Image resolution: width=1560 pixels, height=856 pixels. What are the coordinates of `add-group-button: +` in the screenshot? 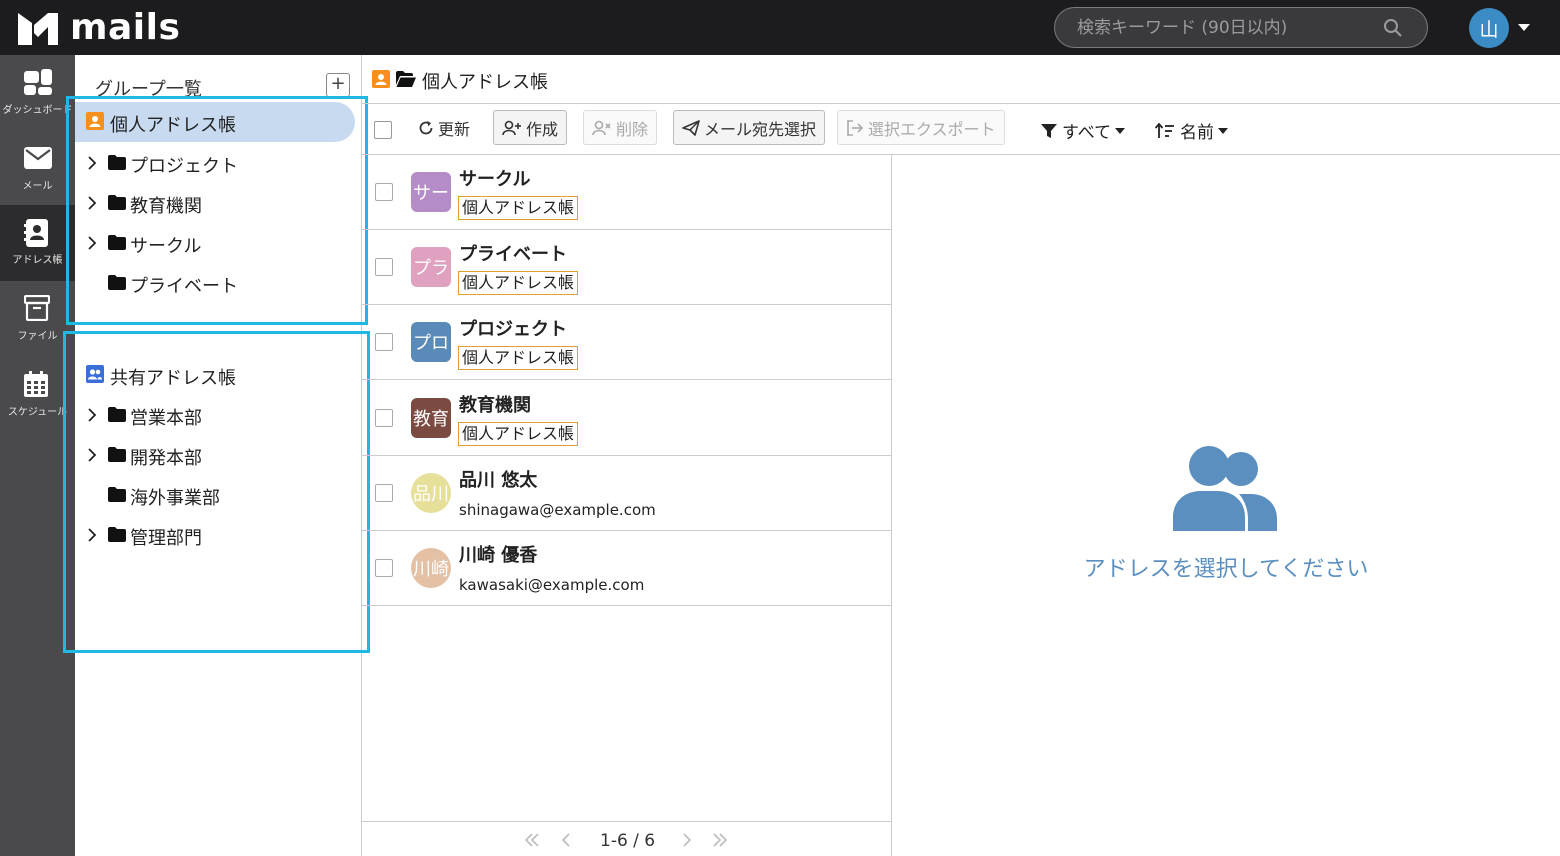 It's located at (338, 85).